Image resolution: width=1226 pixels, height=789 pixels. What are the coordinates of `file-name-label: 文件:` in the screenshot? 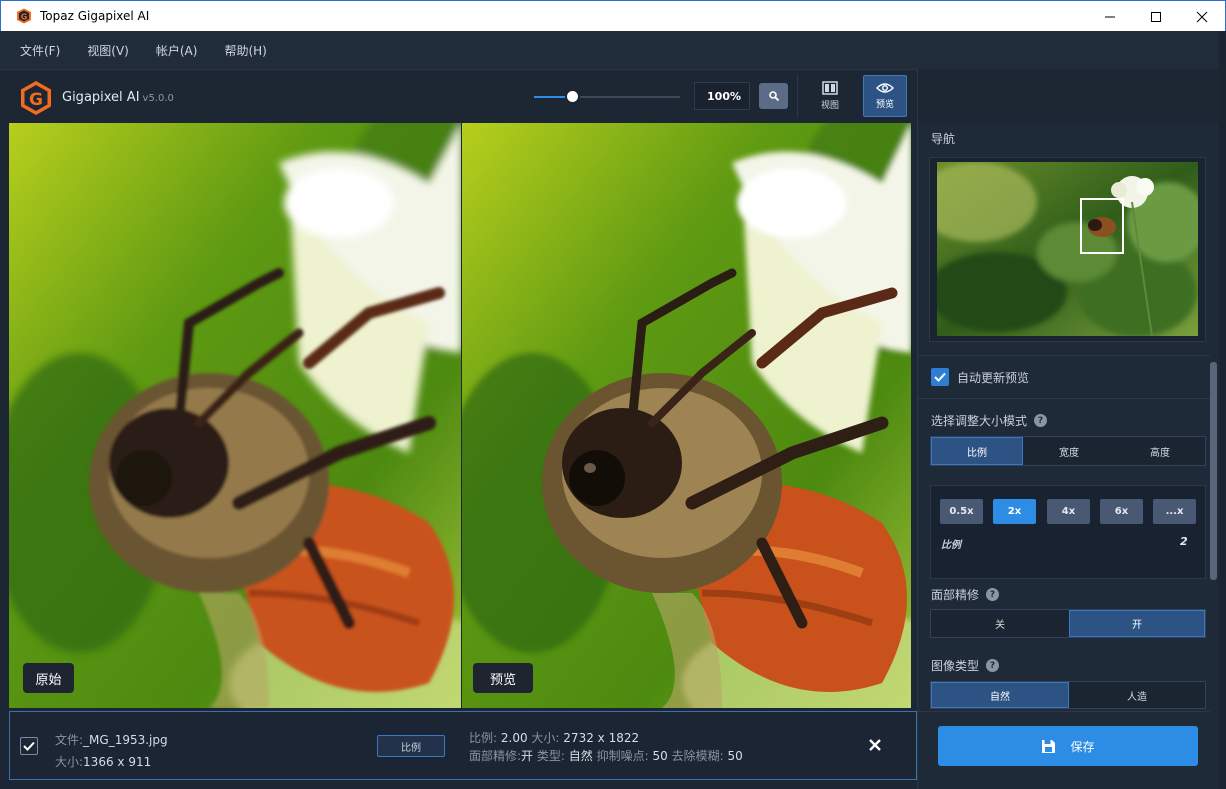 It's located at (69, 740).